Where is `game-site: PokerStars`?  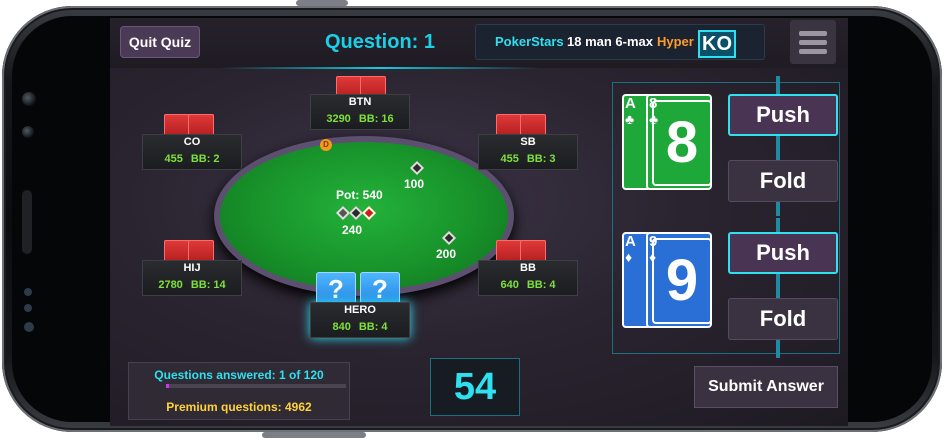 game-site: PokerStars is located at coordinates (529, 41).